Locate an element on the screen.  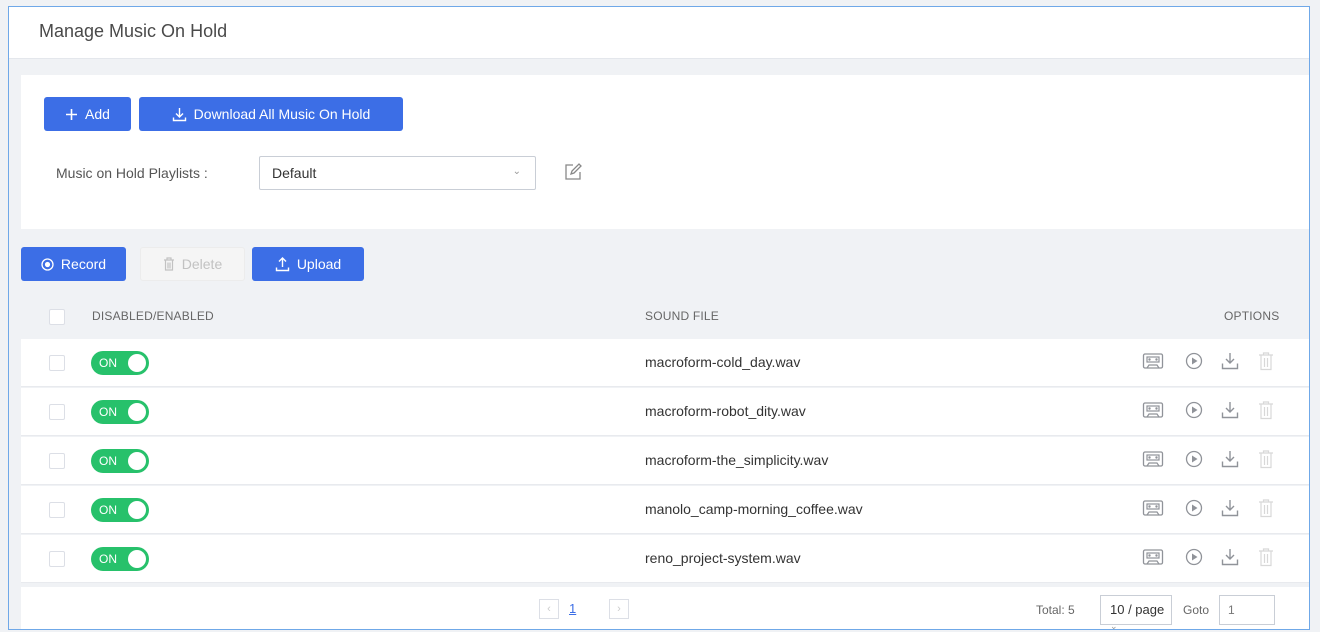
sound-file-name: macroform-robot_dity.wav is located at coordinates (725, 411).